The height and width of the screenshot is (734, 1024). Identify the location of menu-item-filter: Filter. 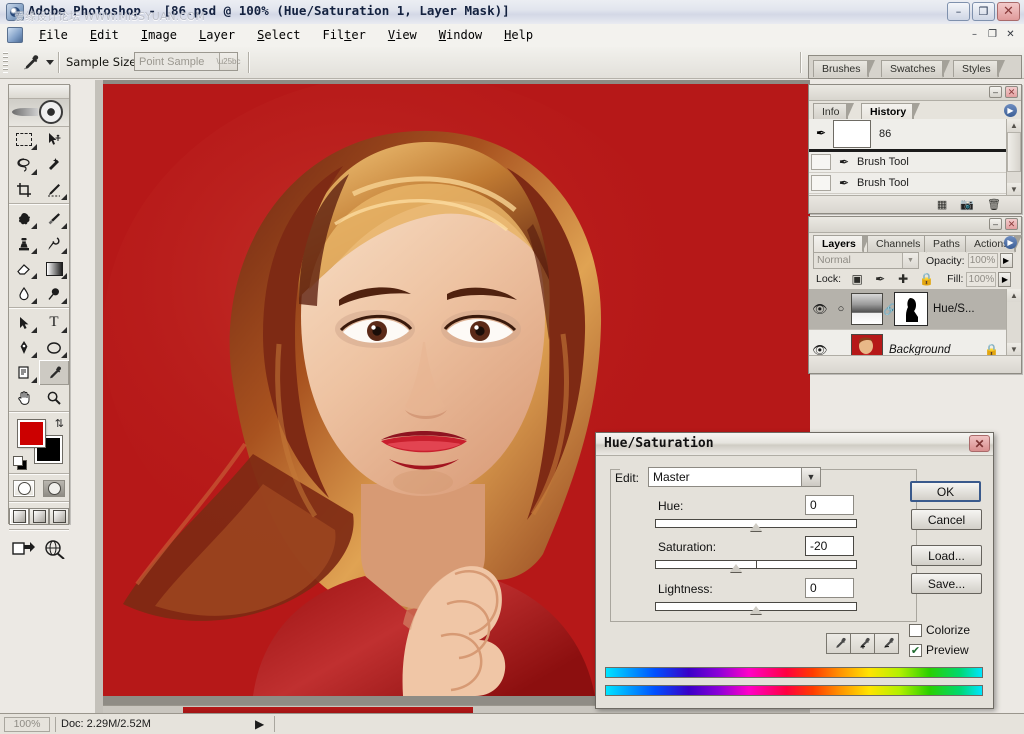
(343, 35).